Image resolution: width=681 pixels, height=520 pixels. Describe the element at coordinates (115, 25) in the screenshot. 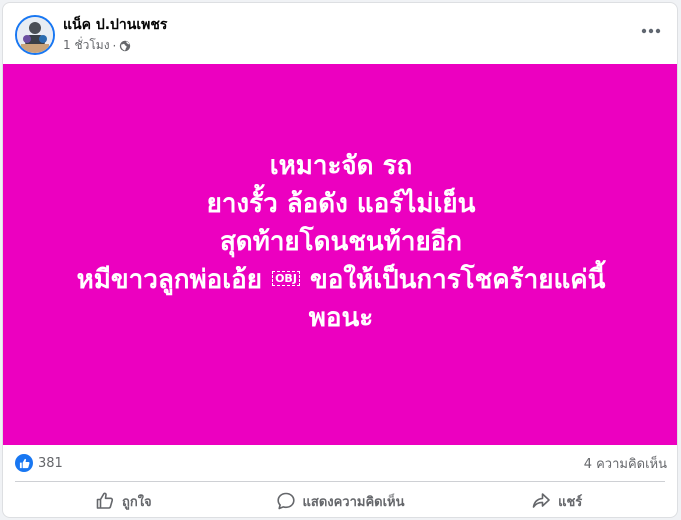

I see `author-name: แน็ค ป.ปานเพชร` at that location.